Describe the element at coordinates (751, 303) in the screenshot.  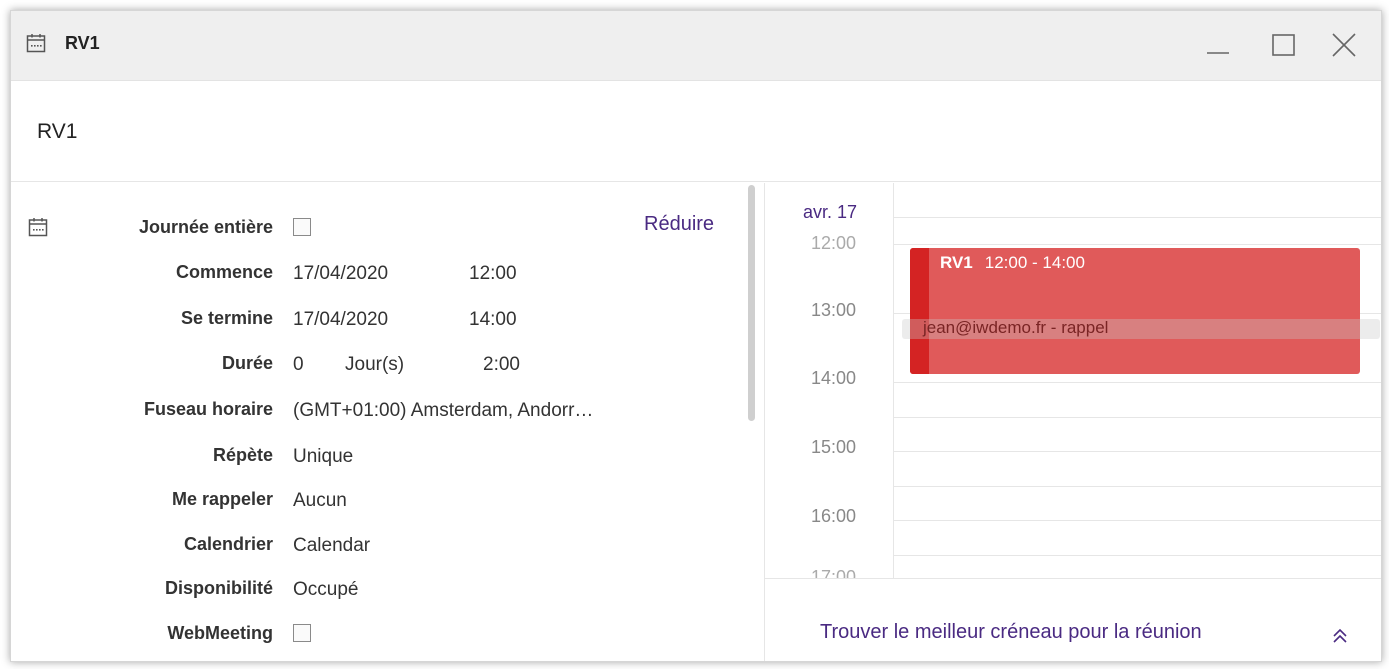
I see `form-scrollbar` at that location.